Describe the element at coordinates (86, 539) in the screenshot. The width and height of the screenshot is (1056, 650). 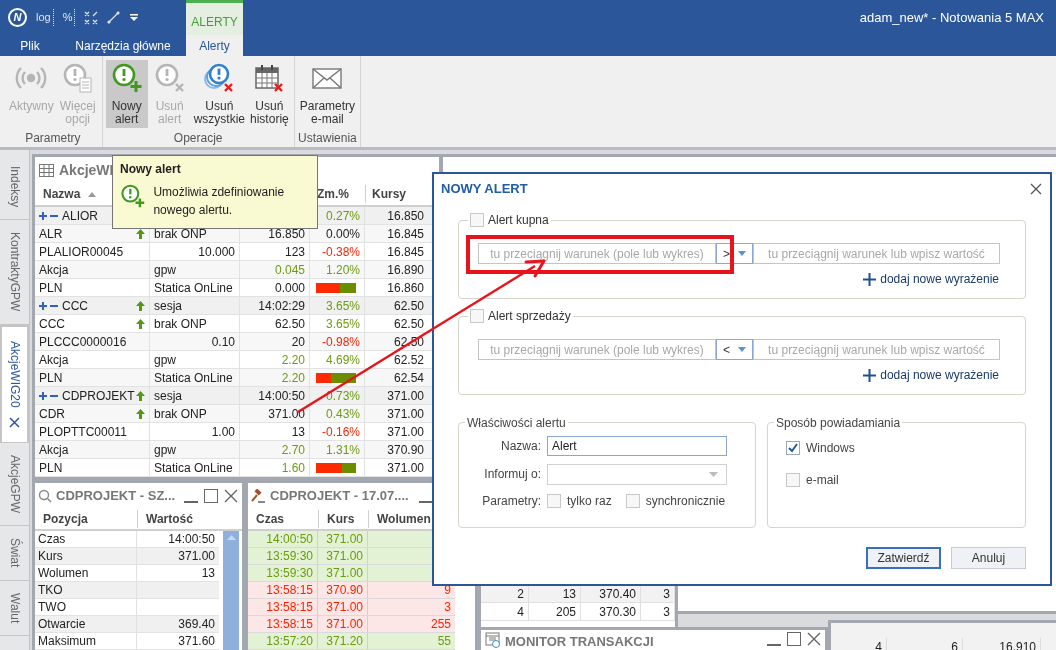
I see `field-label: Czas` at that location.